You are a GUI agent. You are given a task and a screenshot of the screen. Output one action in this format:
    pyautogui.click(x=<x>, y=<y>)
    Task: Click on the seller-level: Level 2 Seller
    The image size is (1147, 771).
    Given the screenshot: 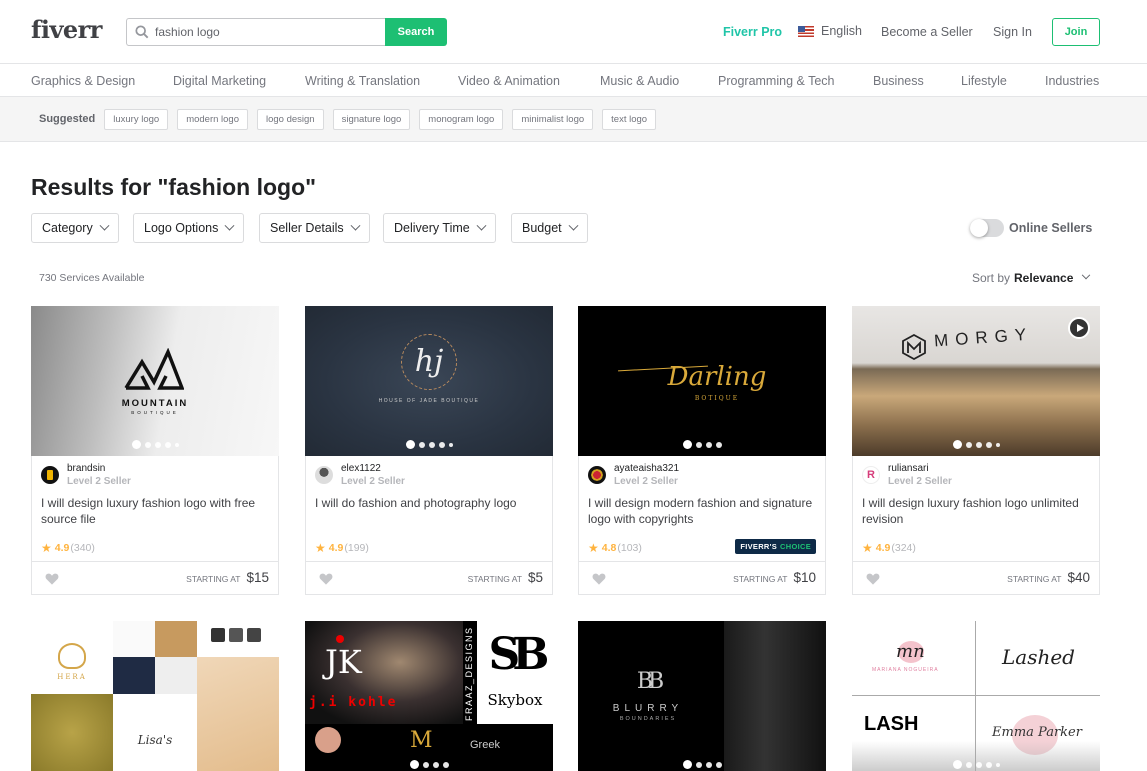 What is the action you would take?
    pyautogui.click(x=920, y=481)
    